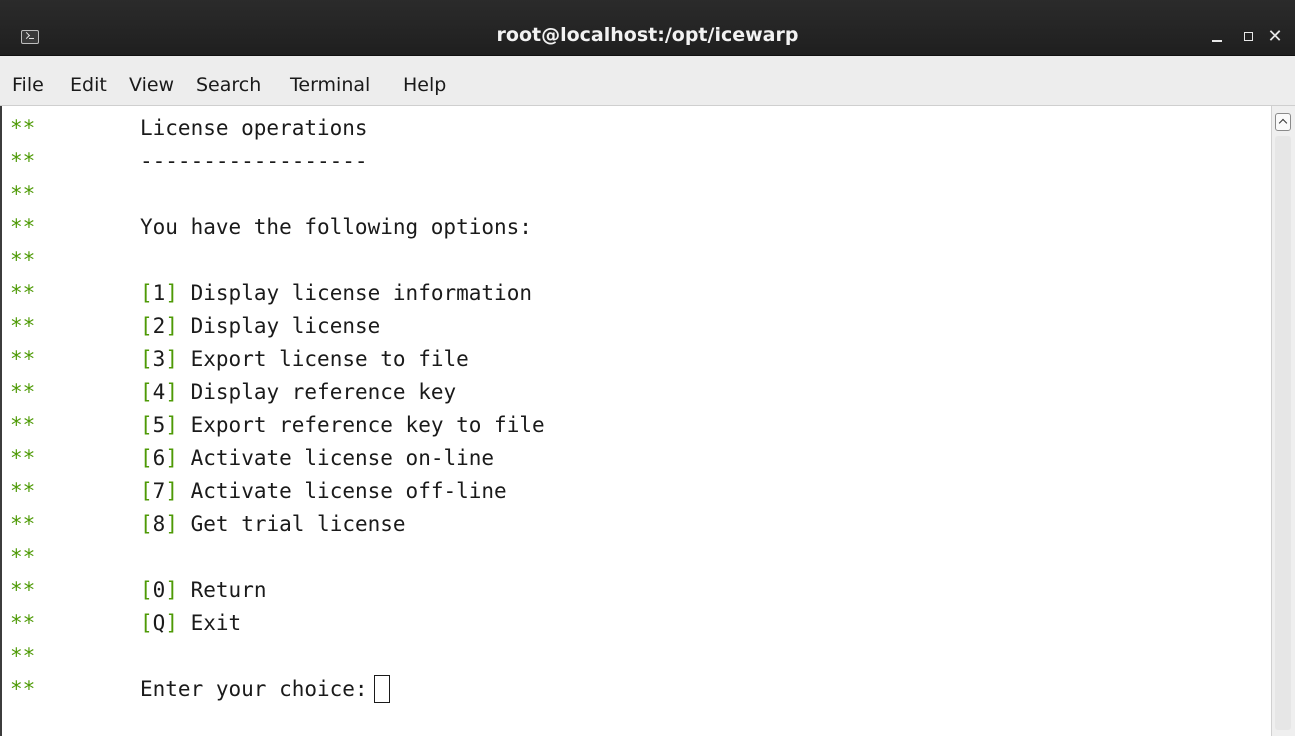 This screenshot has width=1295, height=736. Describe the element at coordinates (159, 326) in the screenshot. I see `option-key: 2` at that location.